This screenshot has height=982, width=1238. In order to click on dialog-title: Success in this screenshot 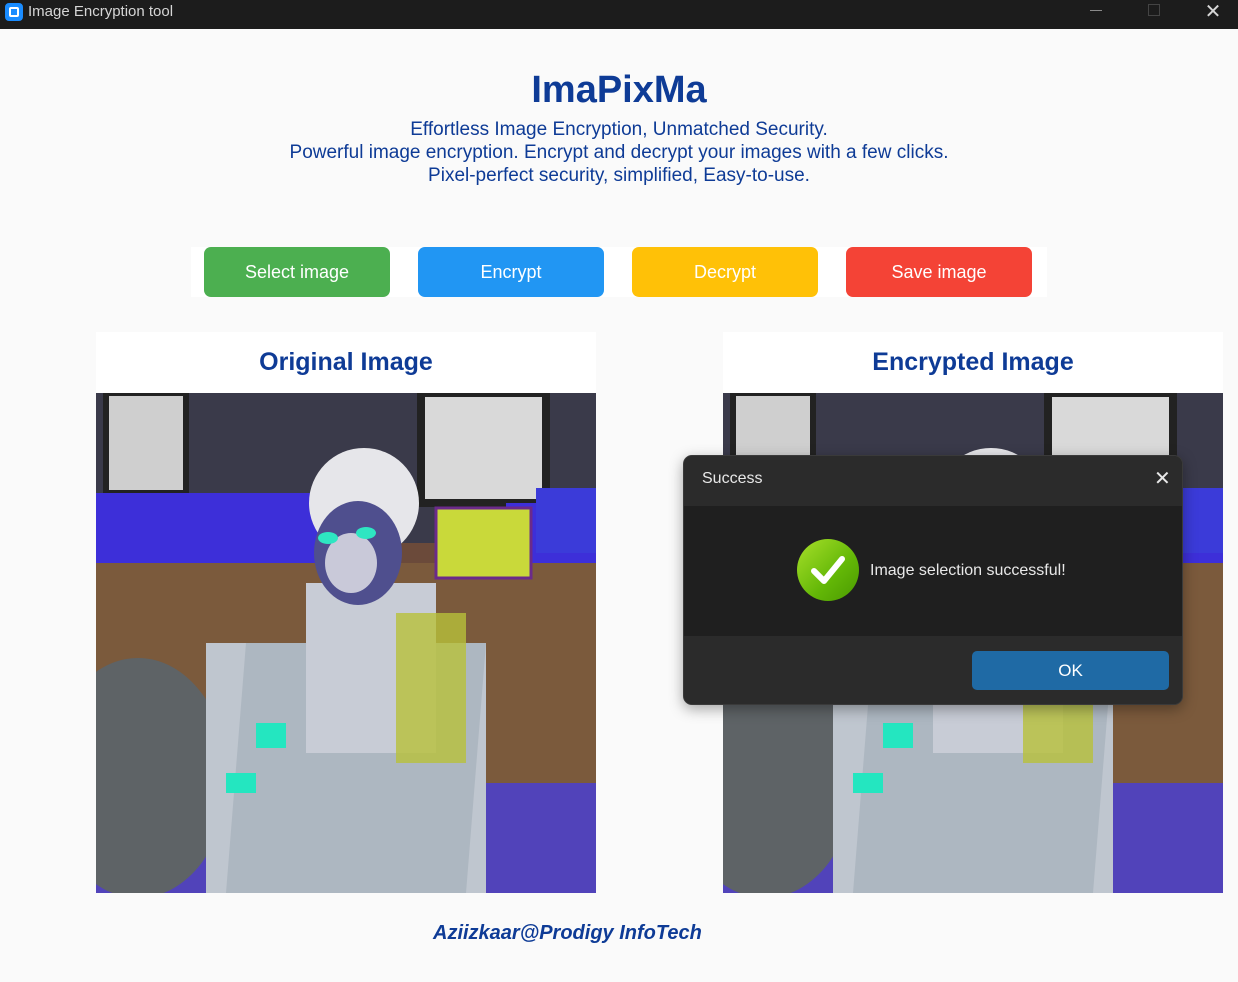, I will do `click(732, 478)`.